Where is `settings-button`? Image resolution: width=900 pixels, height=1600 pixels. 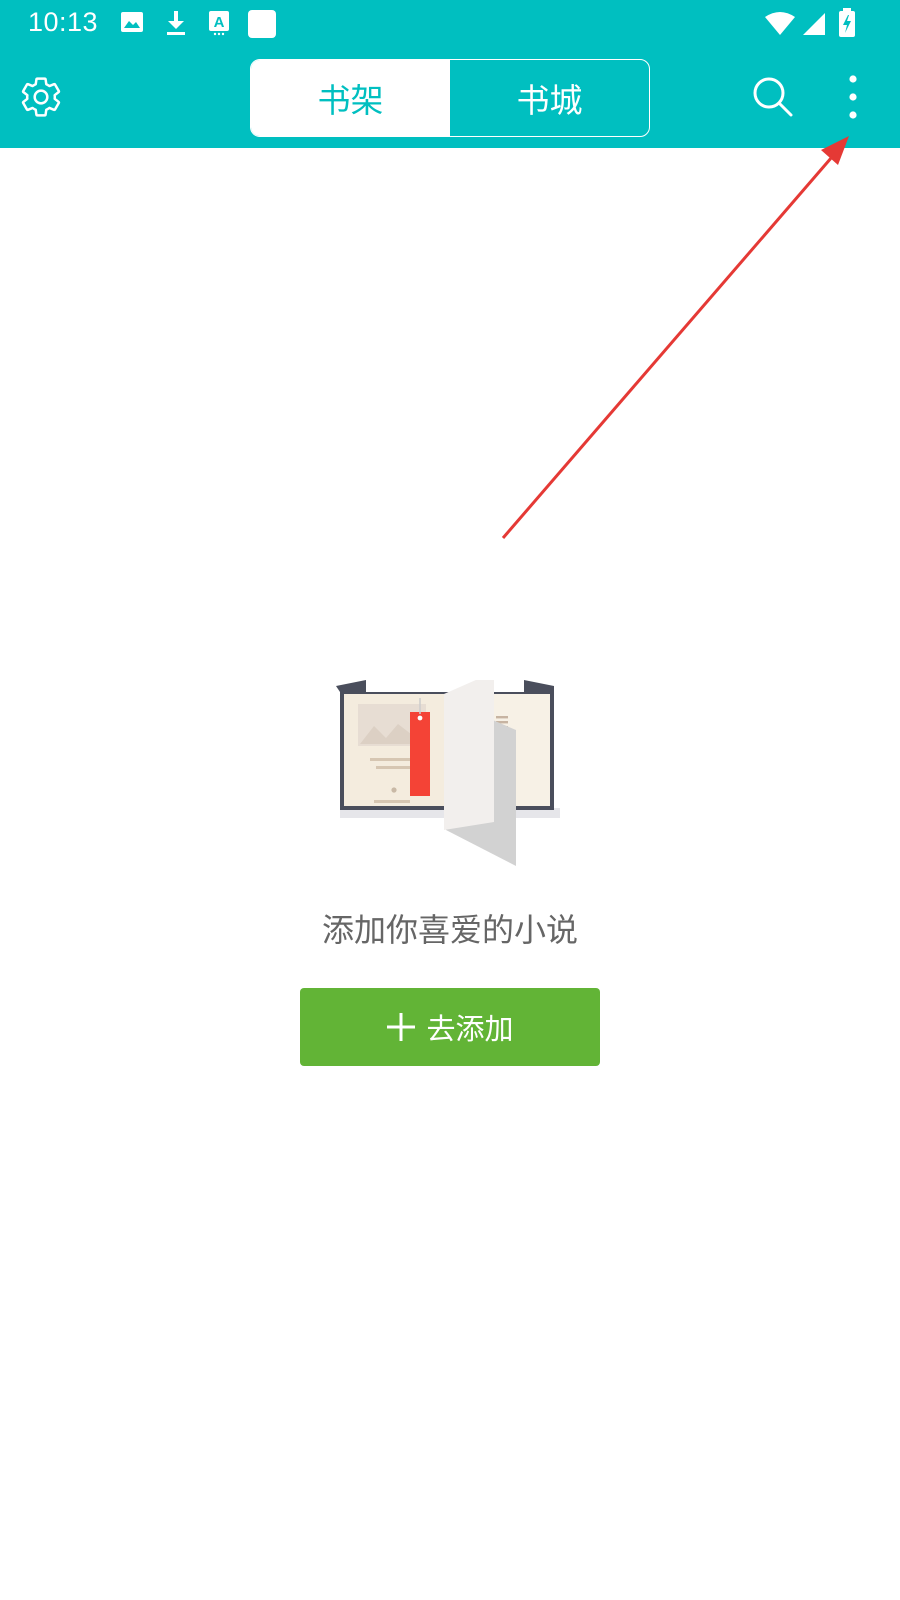 settings-button is located at coordinates (41, 97).